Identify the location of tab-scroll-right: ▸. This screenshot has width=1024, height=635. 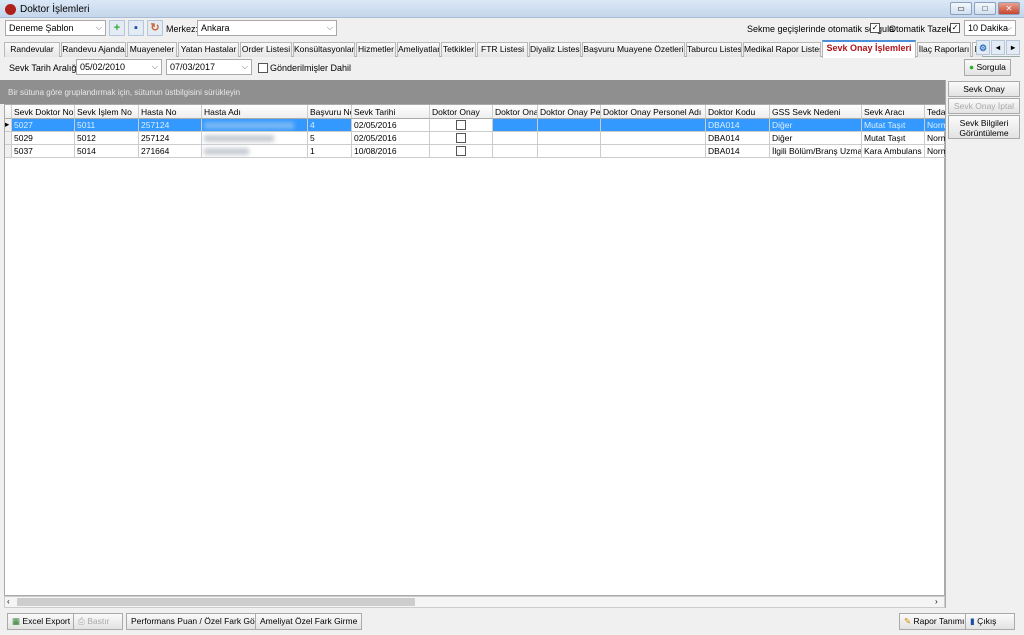
(1013, 47).